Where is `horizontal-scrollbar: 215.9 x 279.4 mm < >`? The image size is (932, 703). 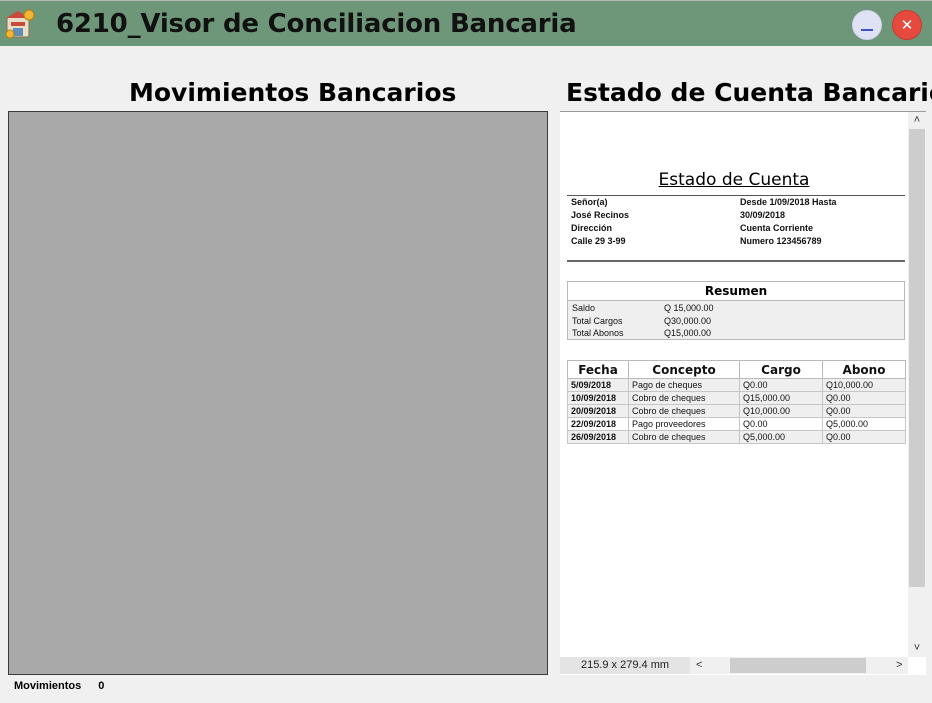
horizontal-scrollbar: 215.9 x 279.4 mm < > is located at coordinates (734, 665).